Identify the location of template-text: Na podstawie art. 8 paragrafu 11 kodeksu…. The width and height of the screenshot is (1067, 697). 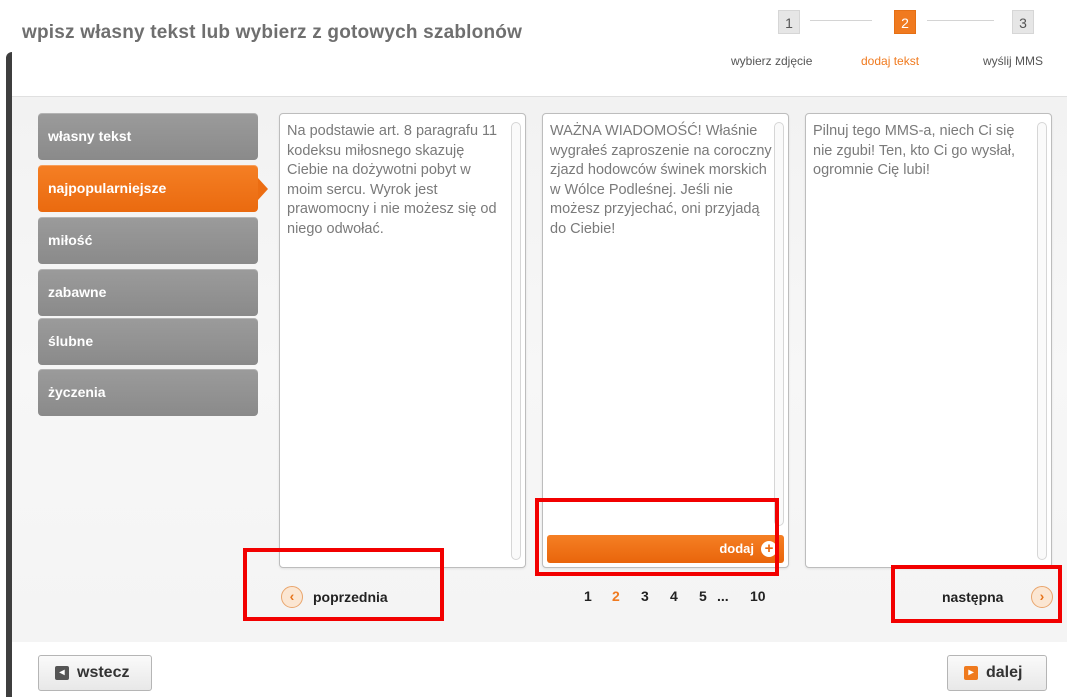
(392, 180).